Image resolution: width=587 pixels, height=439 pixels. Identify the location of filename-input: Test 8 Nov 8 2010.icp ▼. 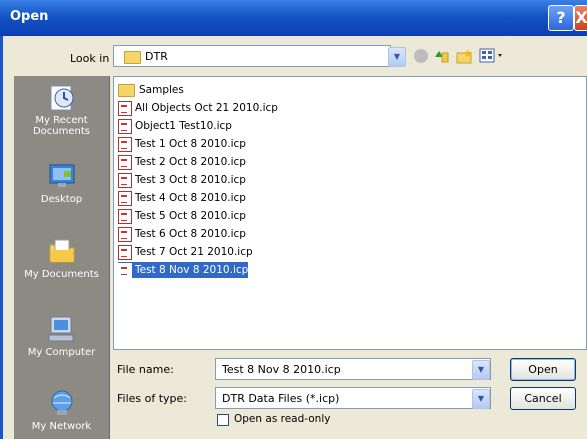
(353, 369).